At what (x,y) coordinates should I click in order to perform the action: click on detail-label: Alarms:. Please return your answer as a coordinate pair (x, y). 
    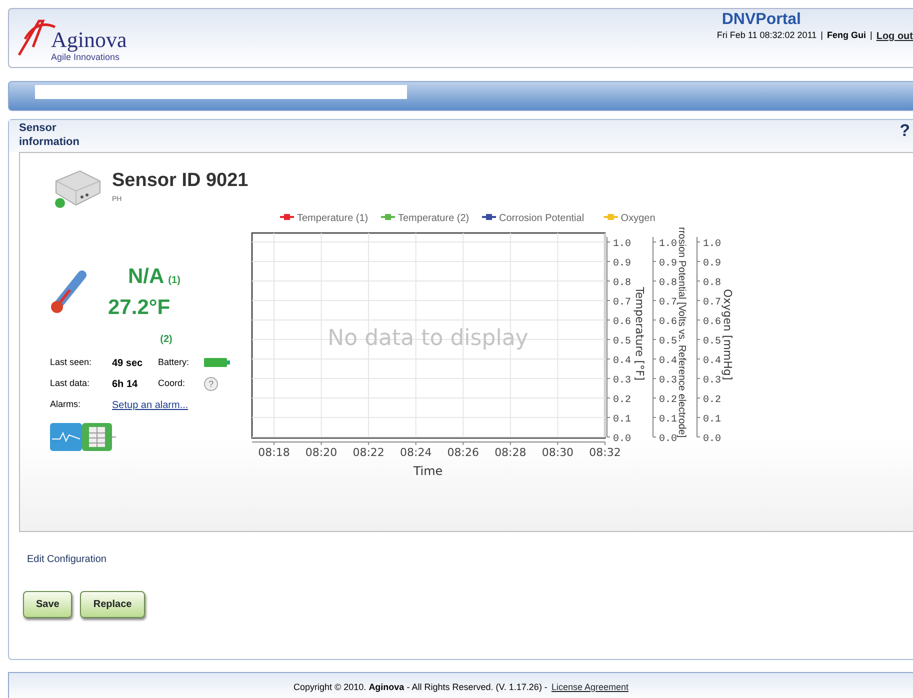
    Looking at the image, I should click on (65, 404).